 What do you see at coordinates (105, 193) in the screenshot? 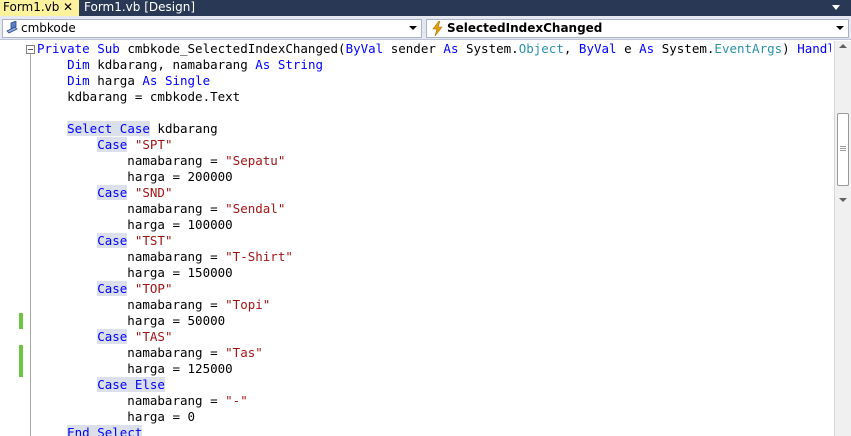
I see `code-line: Case "SND"` at bounding box center [105, 193].